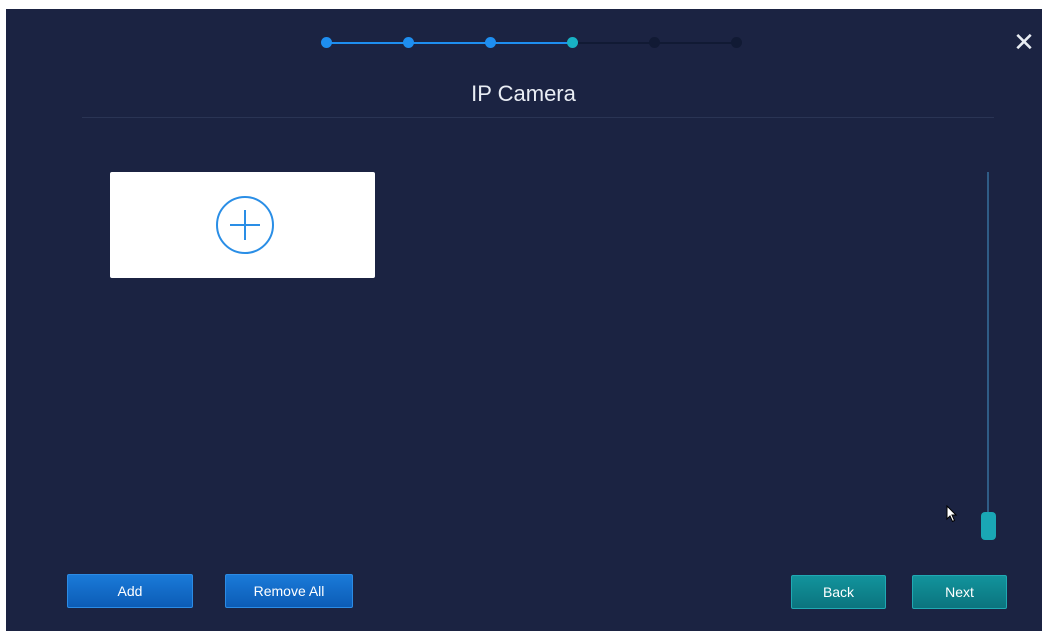  Describe the element at coordinates (988, 526) in the screenshot. I see `scrollbar-thumb` at that location.